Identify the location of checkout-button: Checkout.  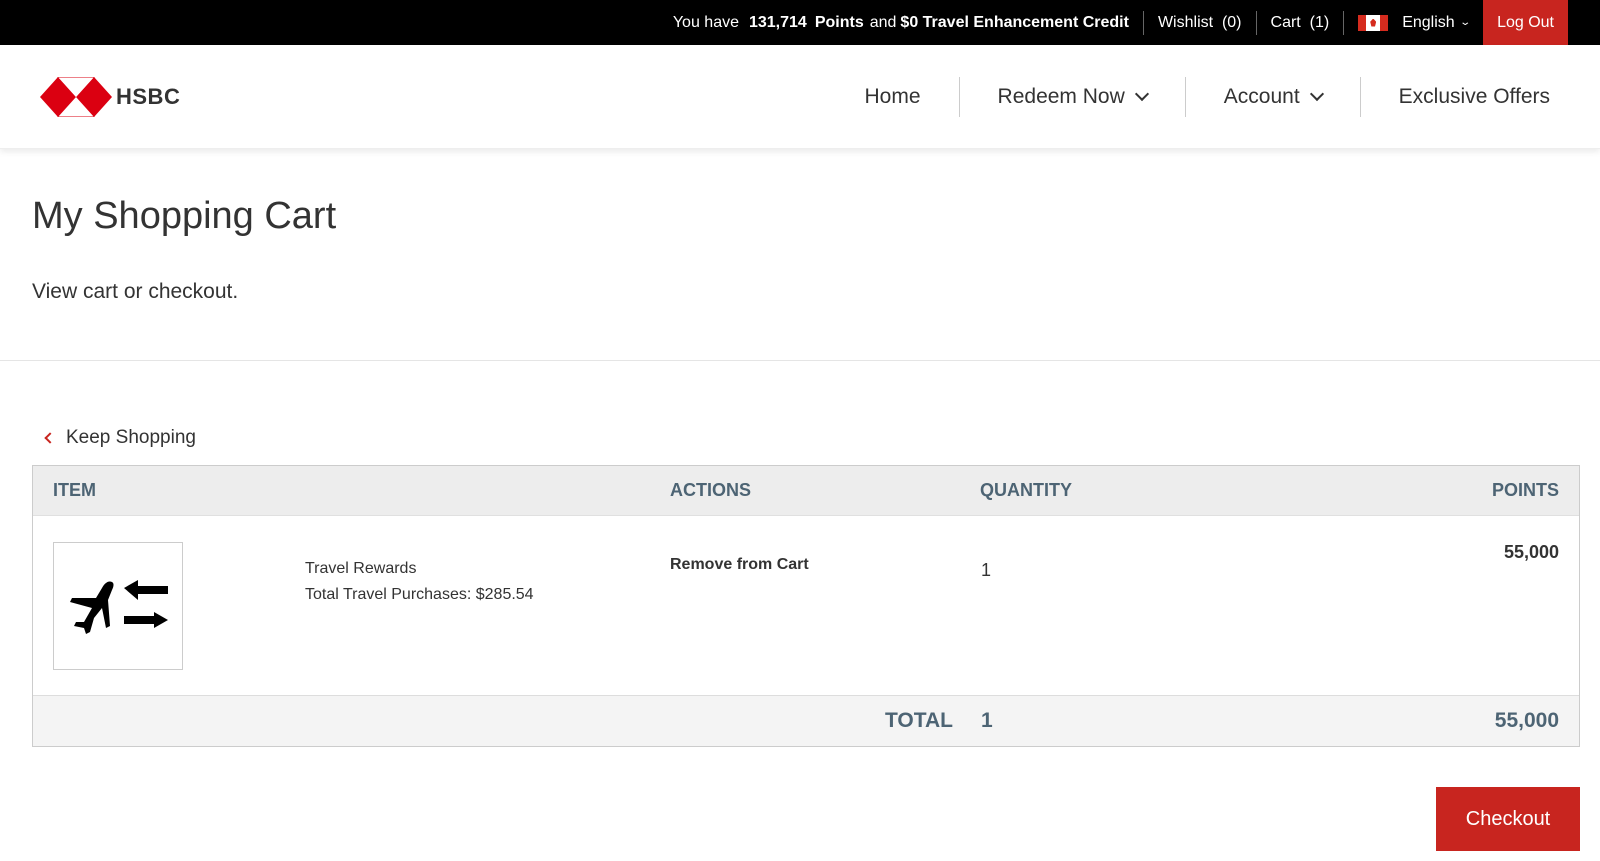
(1508, 819).